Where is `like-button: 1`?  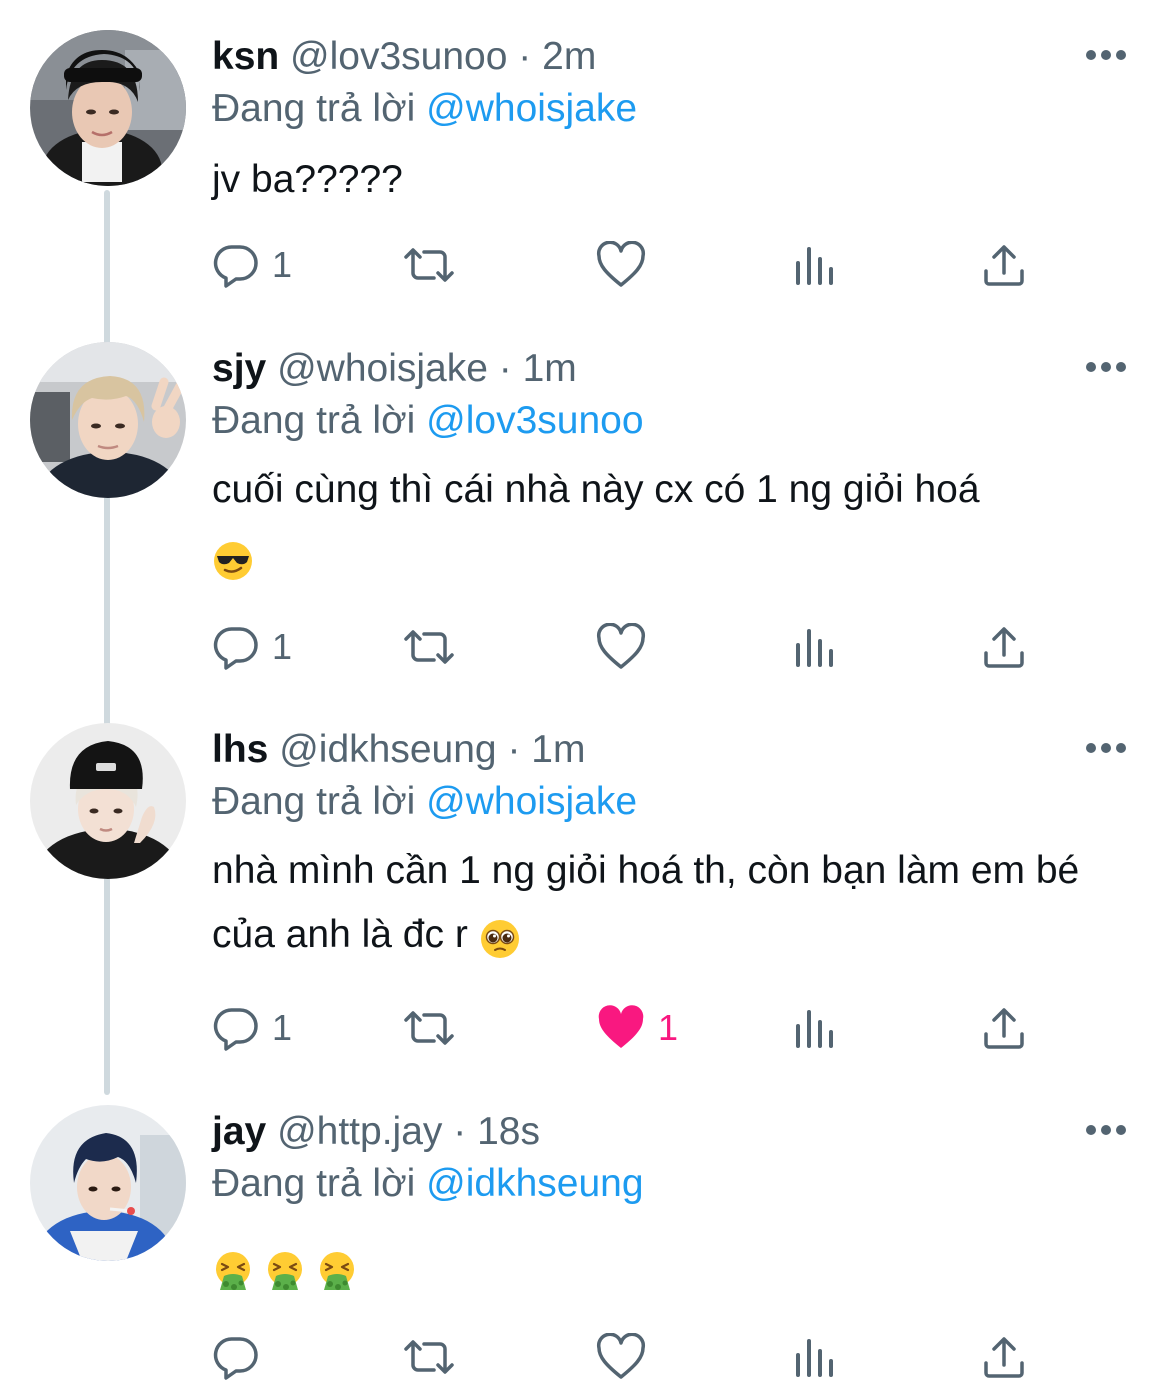 like-button: 1 is located at coordinates (637, 1028).